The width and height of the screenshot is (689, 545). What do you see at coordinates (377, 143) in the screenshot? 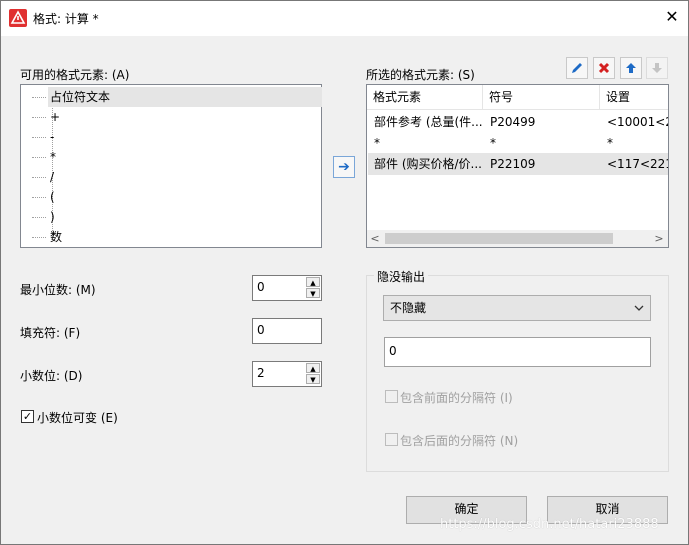
I see `cell-element: *` at bounding box center [377, 143].